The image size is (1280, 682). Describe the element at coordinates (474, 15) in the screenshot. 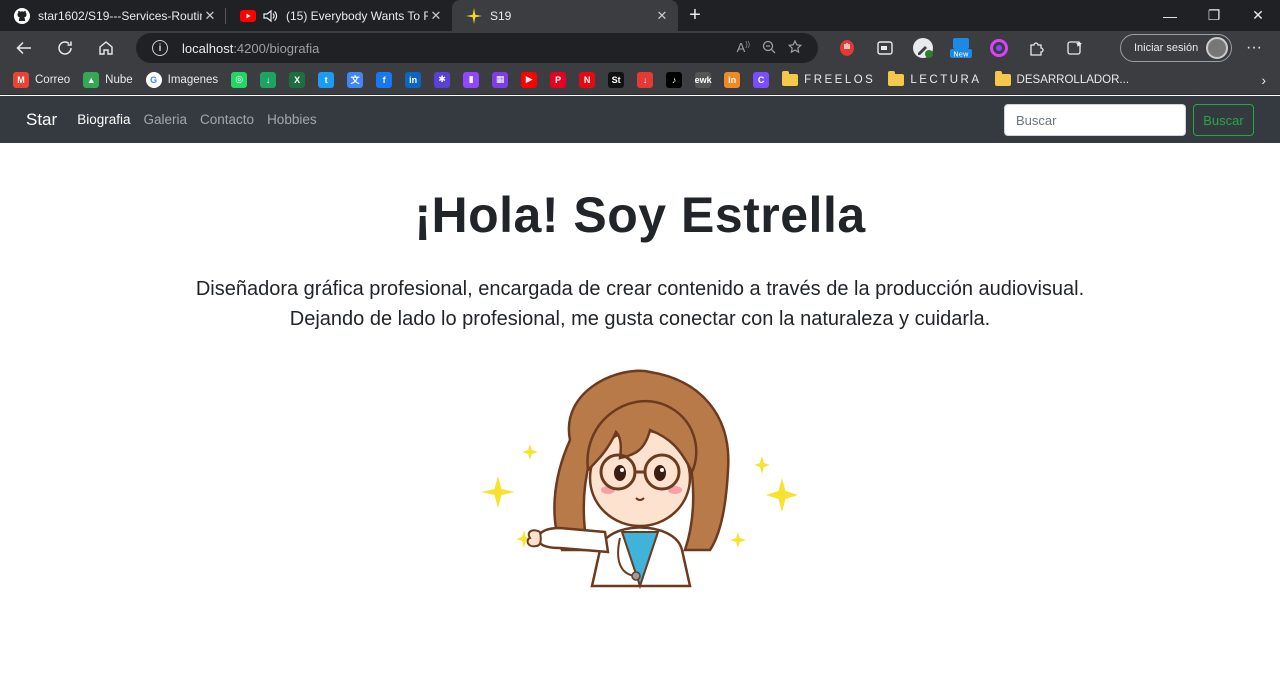

I see `sparkle-icon` at that location.